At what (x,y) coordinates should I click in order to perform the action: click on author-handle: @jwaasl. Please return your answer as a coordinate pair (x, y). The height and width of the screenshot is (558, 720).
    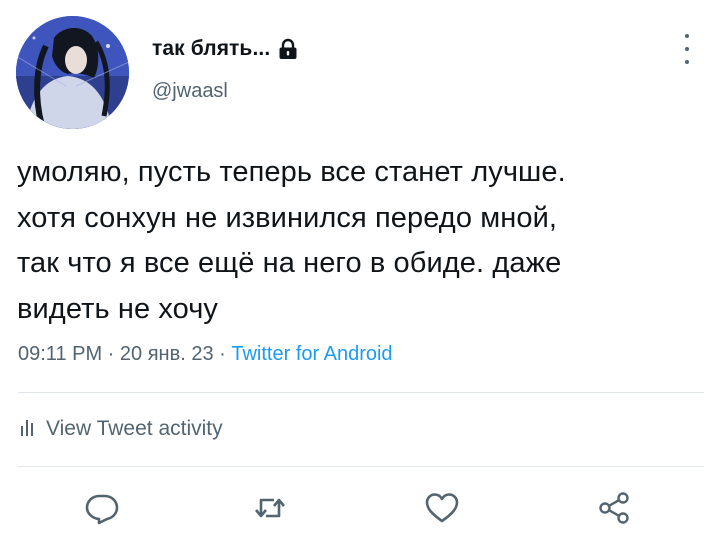
    Looking at the image, I should click on (190, 91).